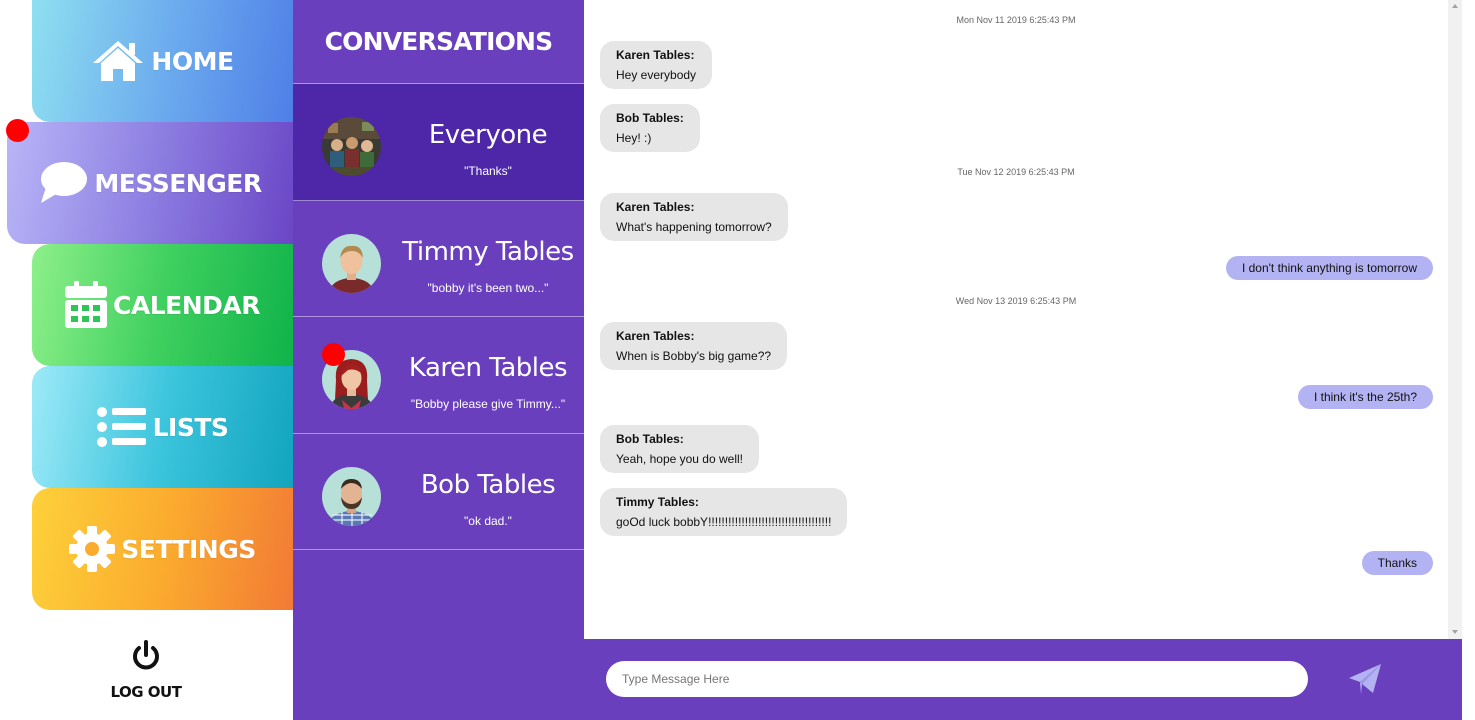 This screenshot has height=720, width=1475. I want to click on message-text: I don't think anything is tomorrow, so click(1329, 268).